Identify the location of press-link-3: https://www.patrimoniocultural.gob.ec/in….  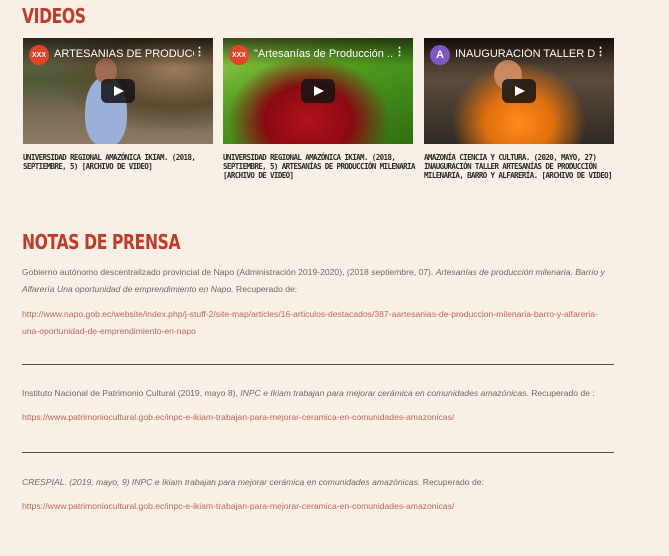
(322, 506).